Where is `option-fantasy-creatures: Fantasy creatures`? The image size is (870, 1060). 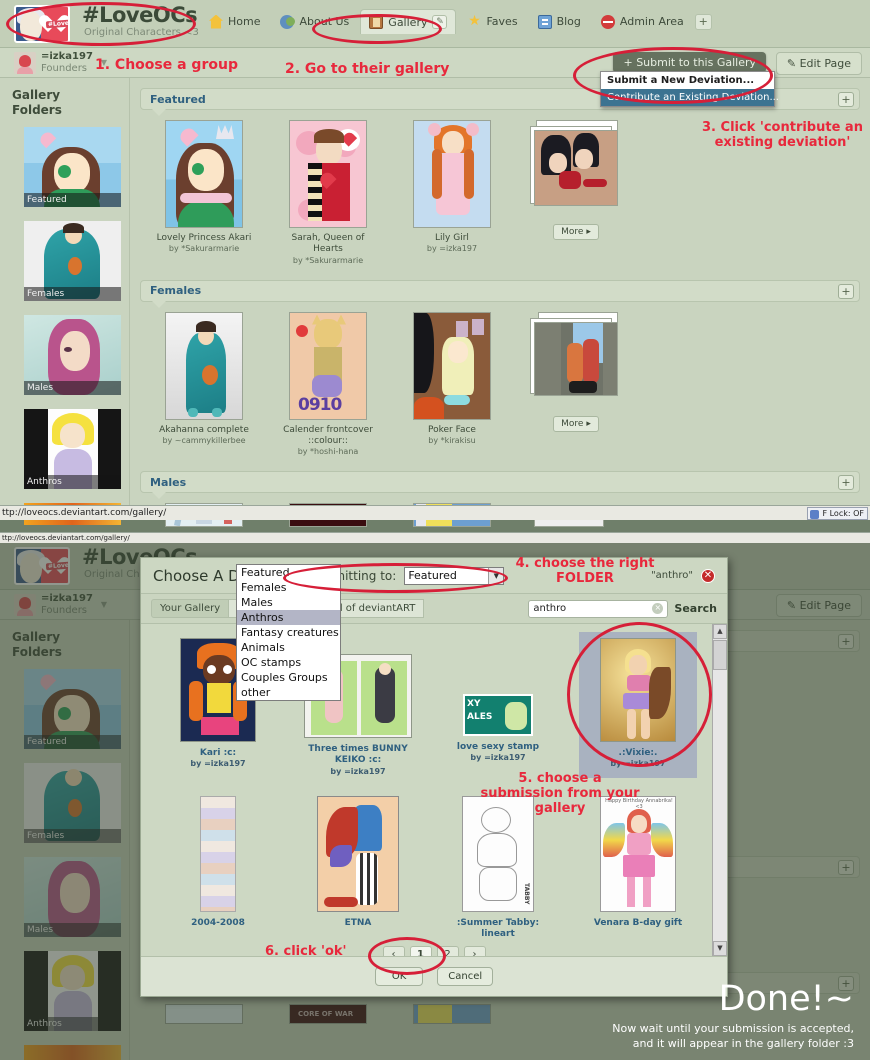
option-fantasy-creatures: Fantasy creatures is located at coordinates (288, 632).